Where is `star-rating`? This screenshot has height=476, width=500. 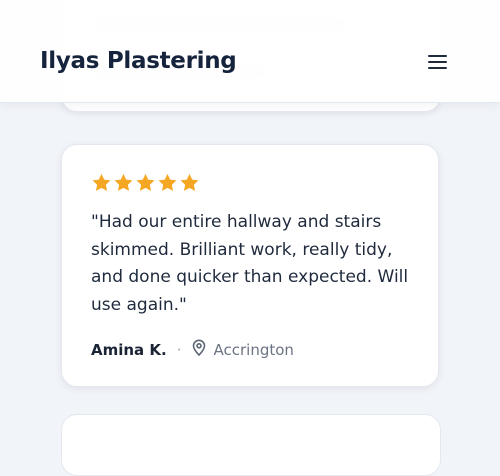 star-rating is located at coordinates (145, 183).